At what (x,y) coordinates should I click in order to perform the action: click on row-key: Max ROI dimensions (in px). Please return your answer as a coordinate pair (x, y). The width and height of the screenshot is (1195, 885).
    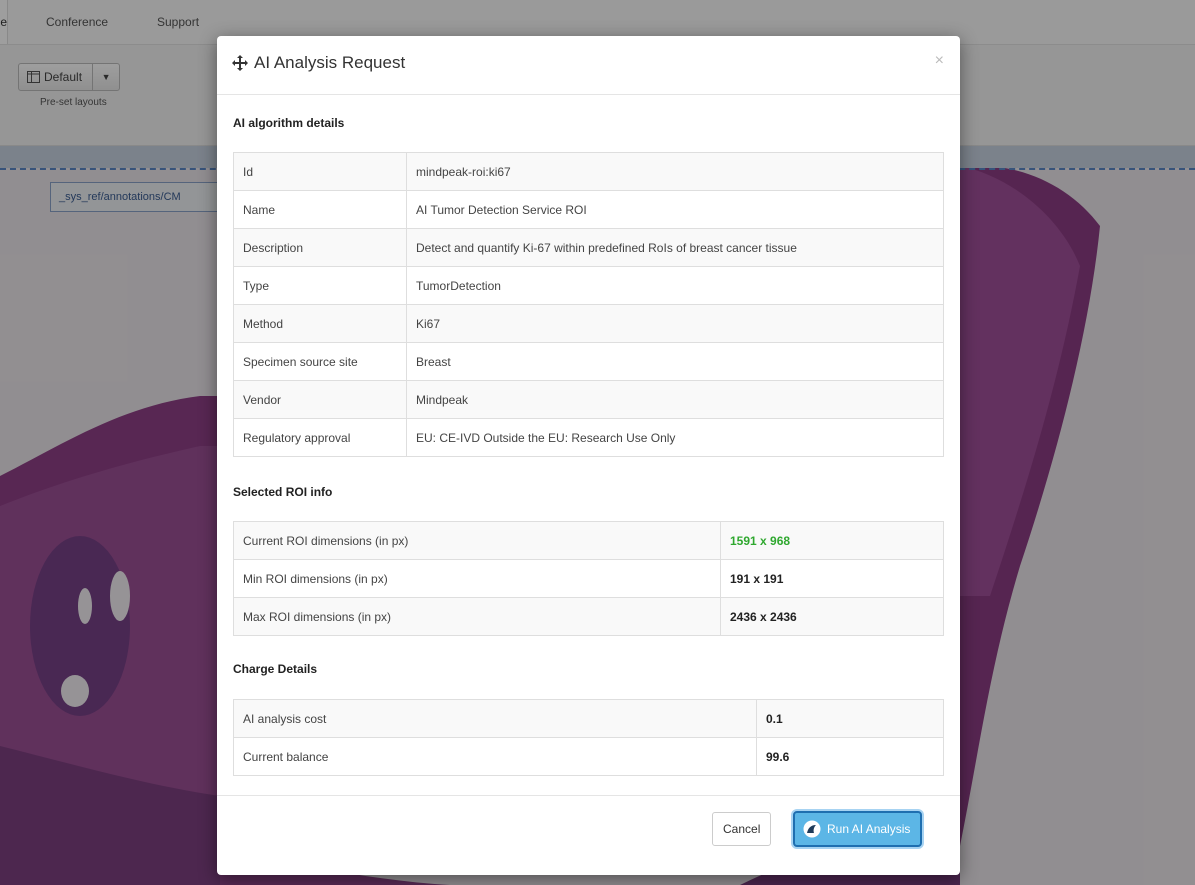
    Looking at the image, I should click on (477, 616).